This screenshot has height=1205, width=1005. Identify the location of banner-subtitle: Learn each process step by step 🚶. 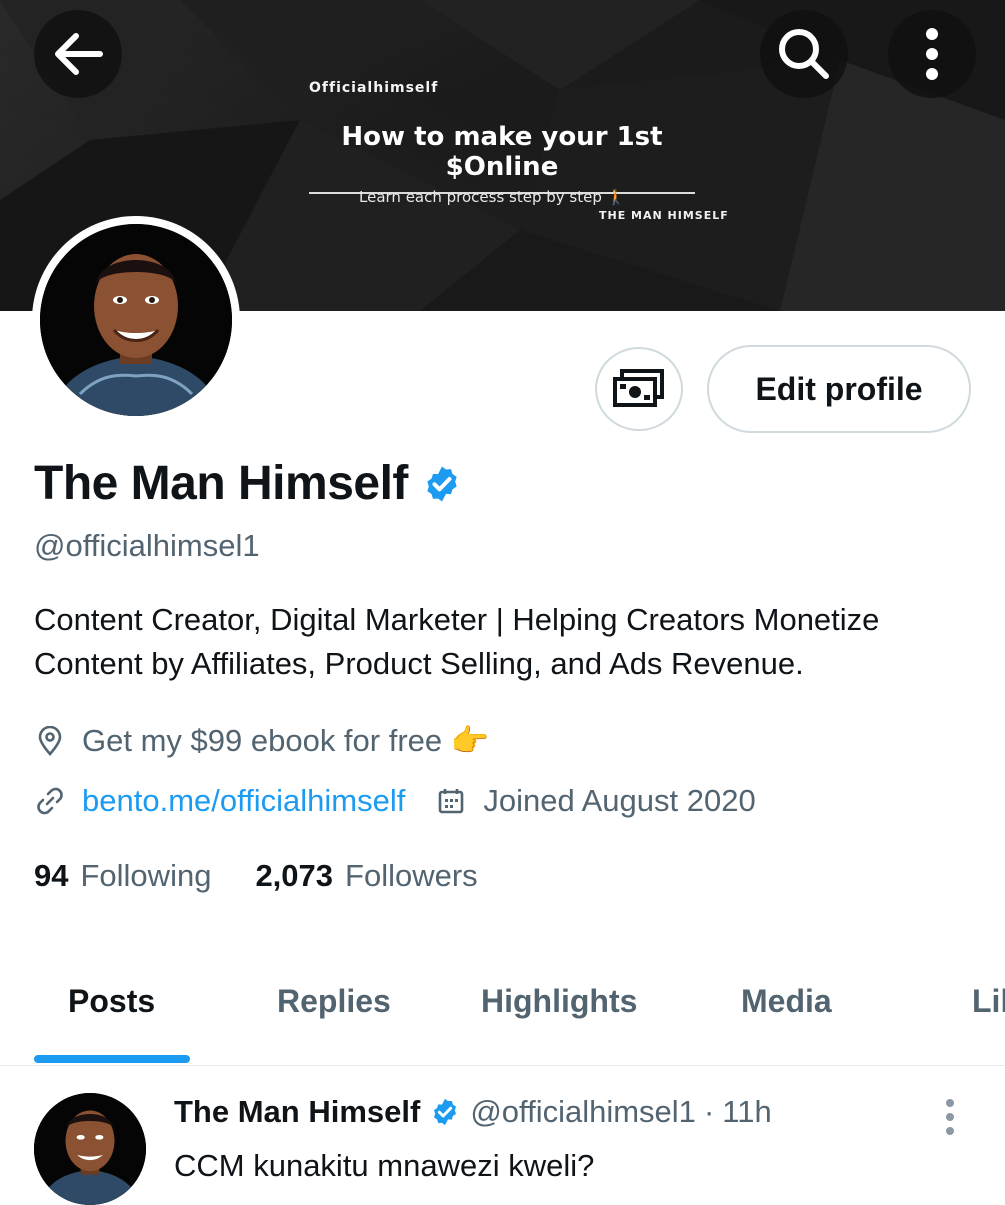
(492, 197).